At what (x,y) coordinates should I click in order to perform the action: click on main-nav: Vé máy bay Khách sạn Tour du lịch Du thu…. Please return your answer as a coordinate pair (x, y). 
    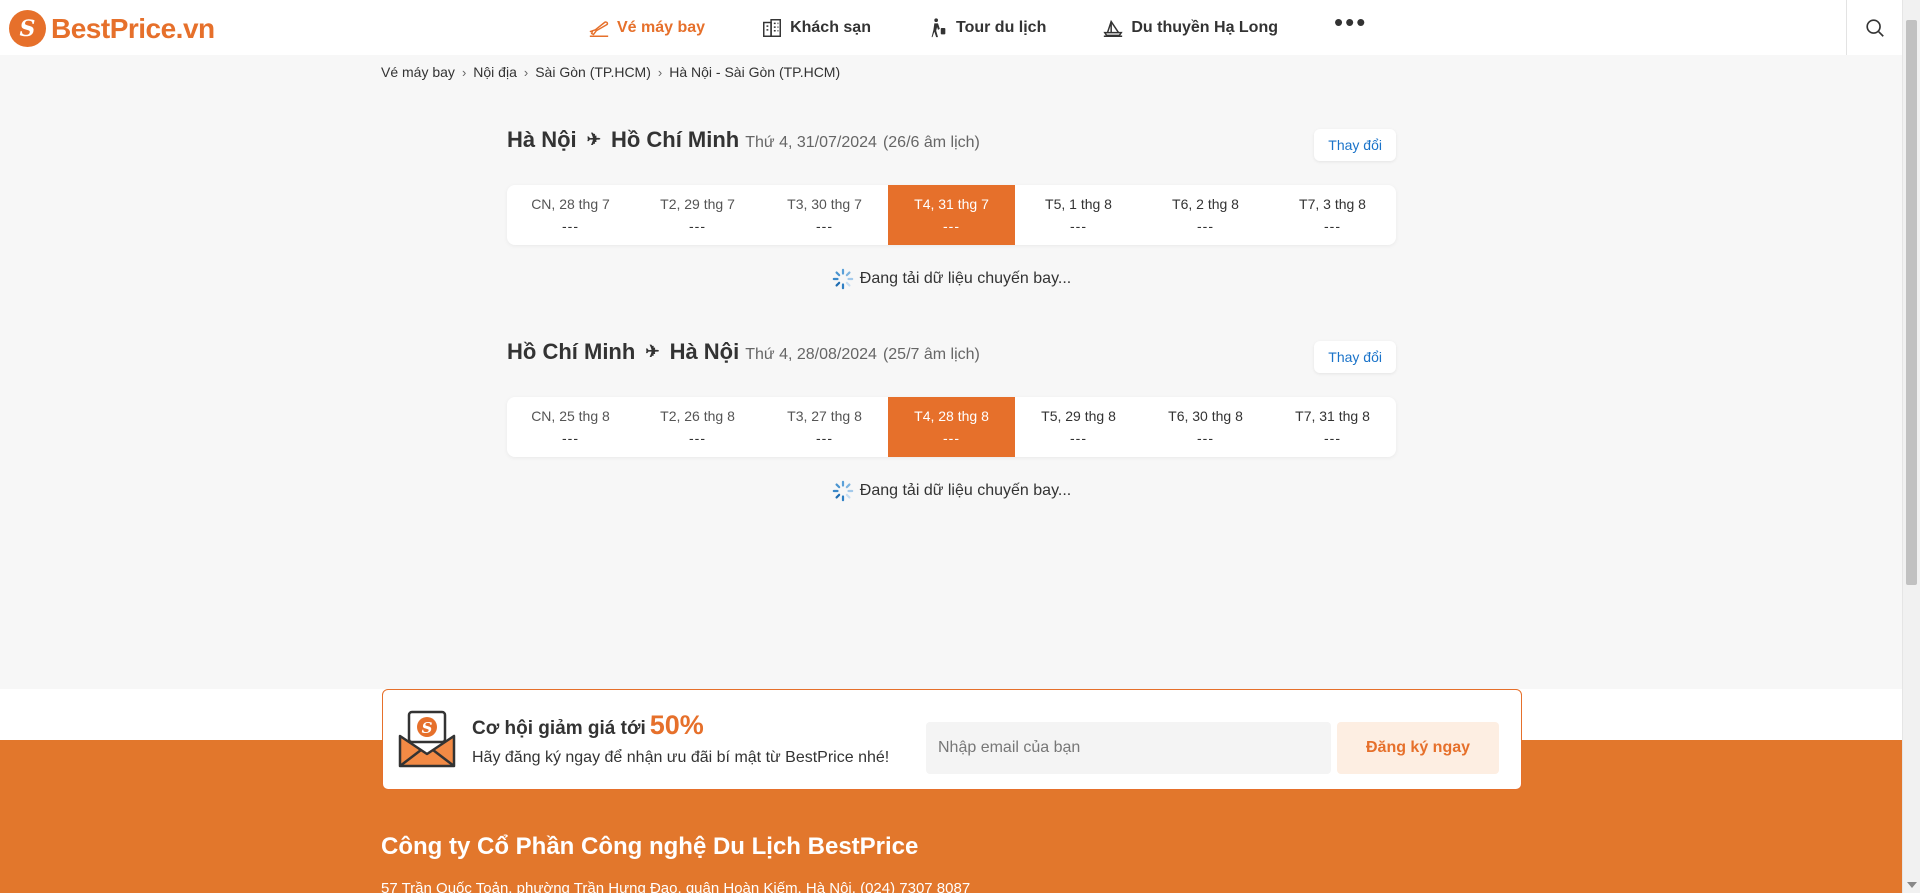
    Looking at the image, I should click on (977, 27).